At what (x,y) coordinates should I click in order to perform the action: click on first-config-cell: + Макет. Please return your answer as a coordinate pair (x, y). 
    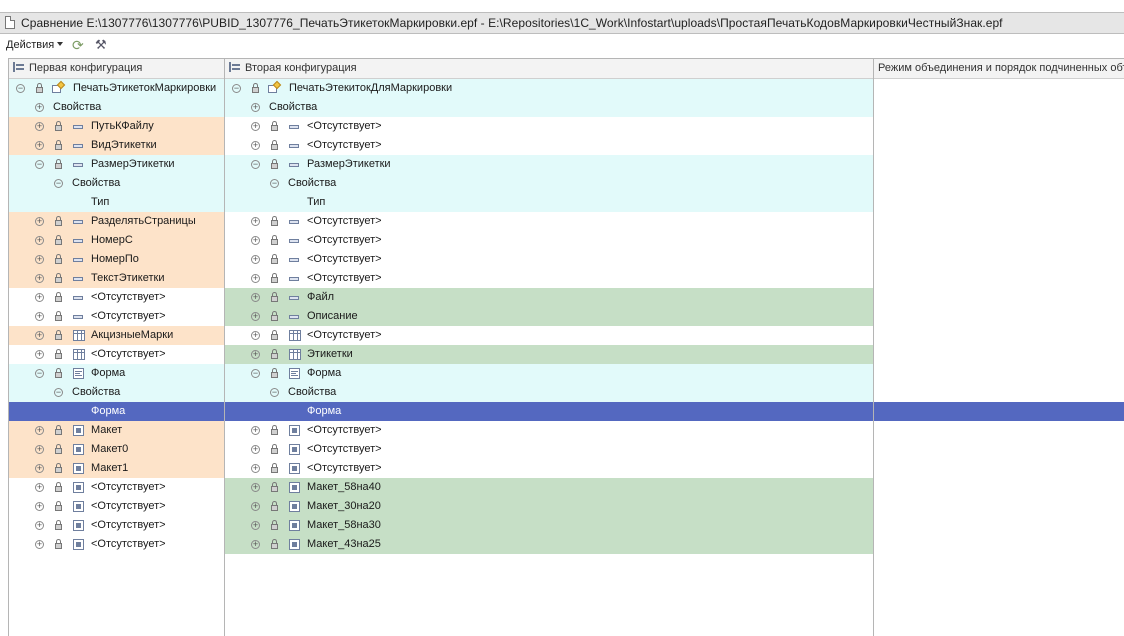
    Looking at the image, I should click on (116, 430).